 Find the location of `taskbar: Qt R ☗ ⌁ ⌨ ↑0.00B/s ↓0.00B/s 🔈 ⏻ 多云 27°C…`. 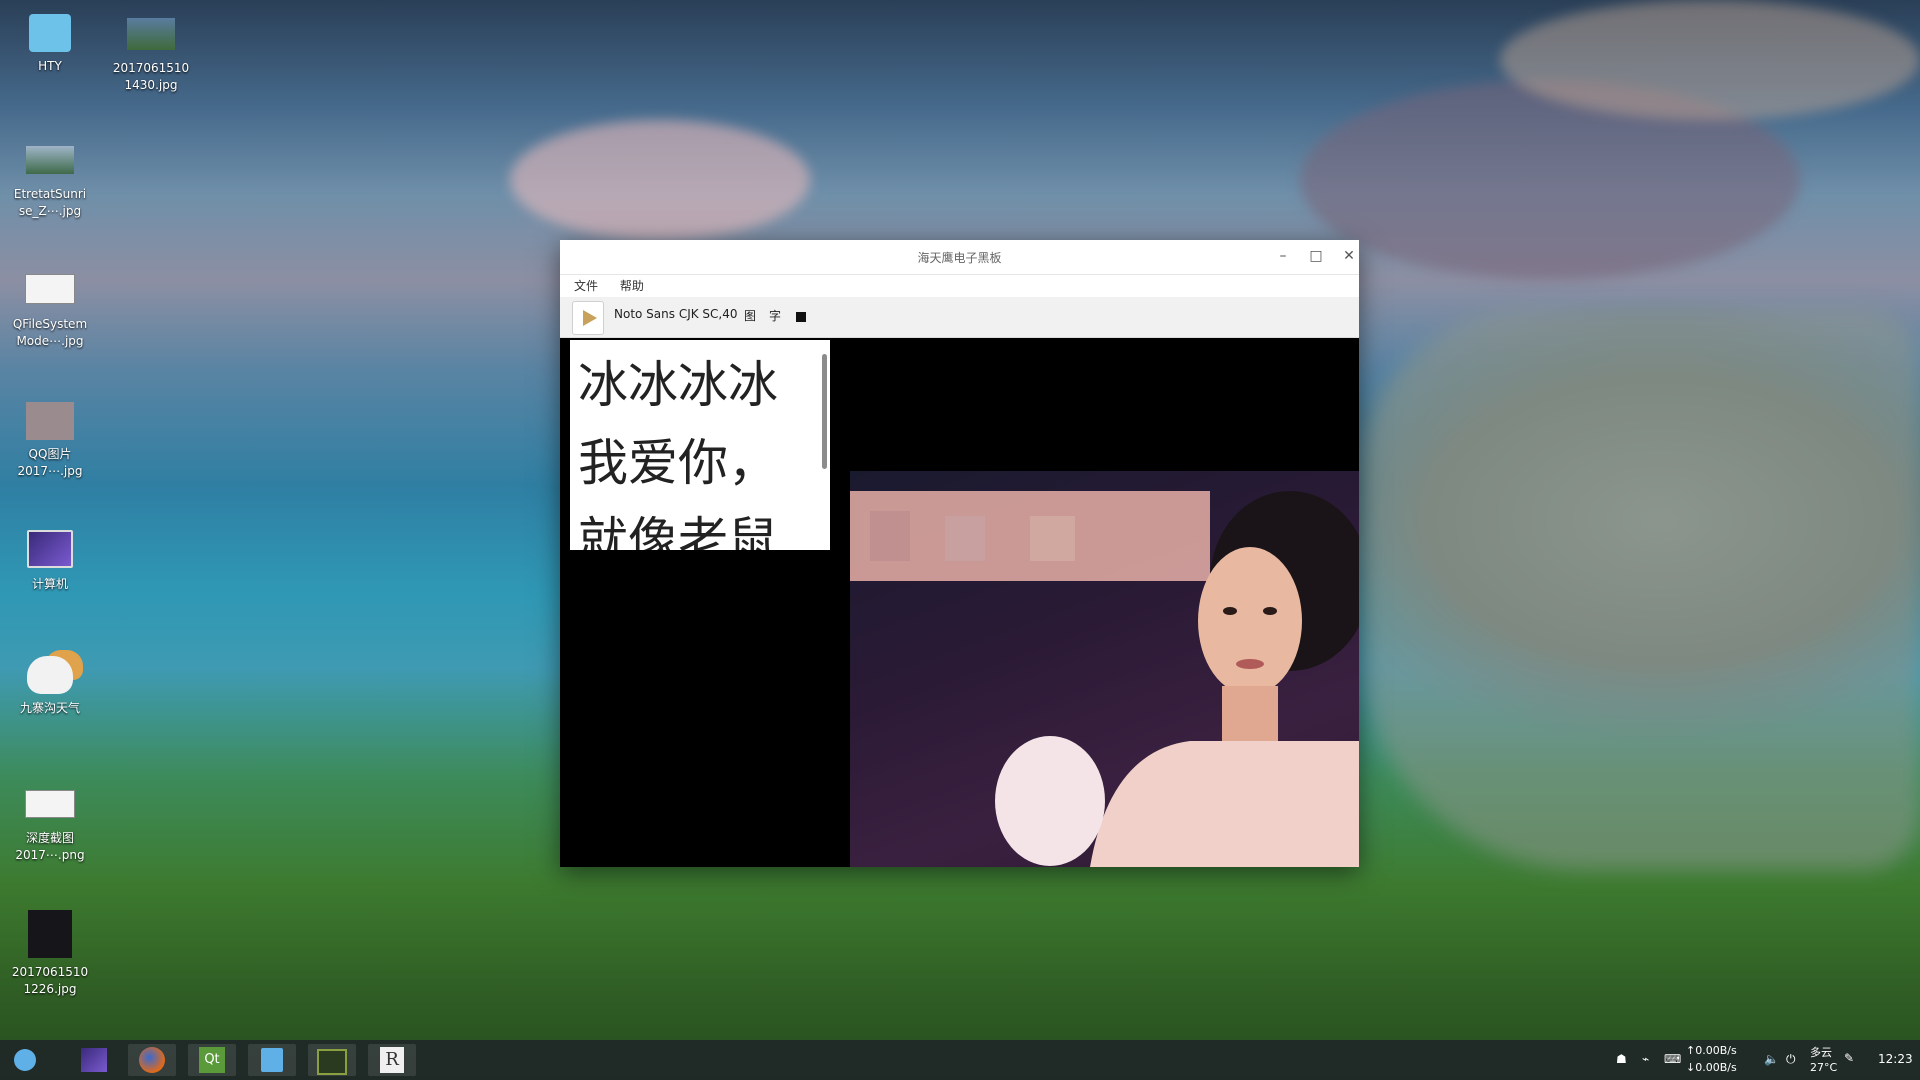

taskbar: Qt R ☗ ⌁ ⌨ ↑0.00B/s ↓0.00B/s 🔈 ⏻ 多云 27°C… is located at coordinates (960, 1060).